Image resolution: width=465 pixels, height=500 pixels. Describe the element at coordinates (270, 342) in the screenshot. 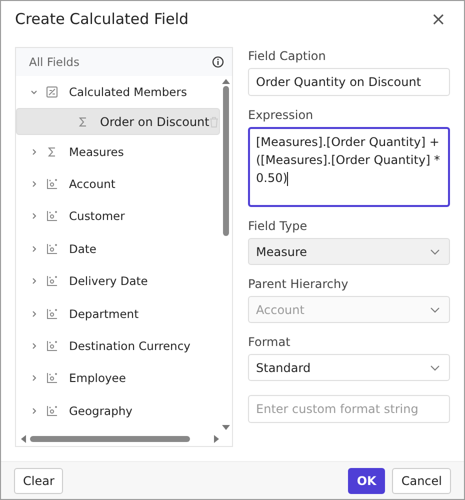

I see `field-label: Format` at that location.